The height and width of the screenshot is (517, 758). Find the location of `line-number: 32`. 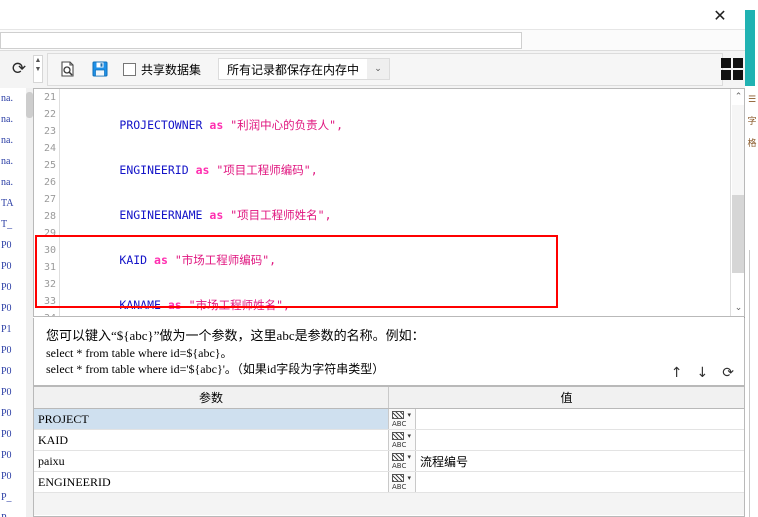

line-number: 32 is located at coordinates (49, 284).